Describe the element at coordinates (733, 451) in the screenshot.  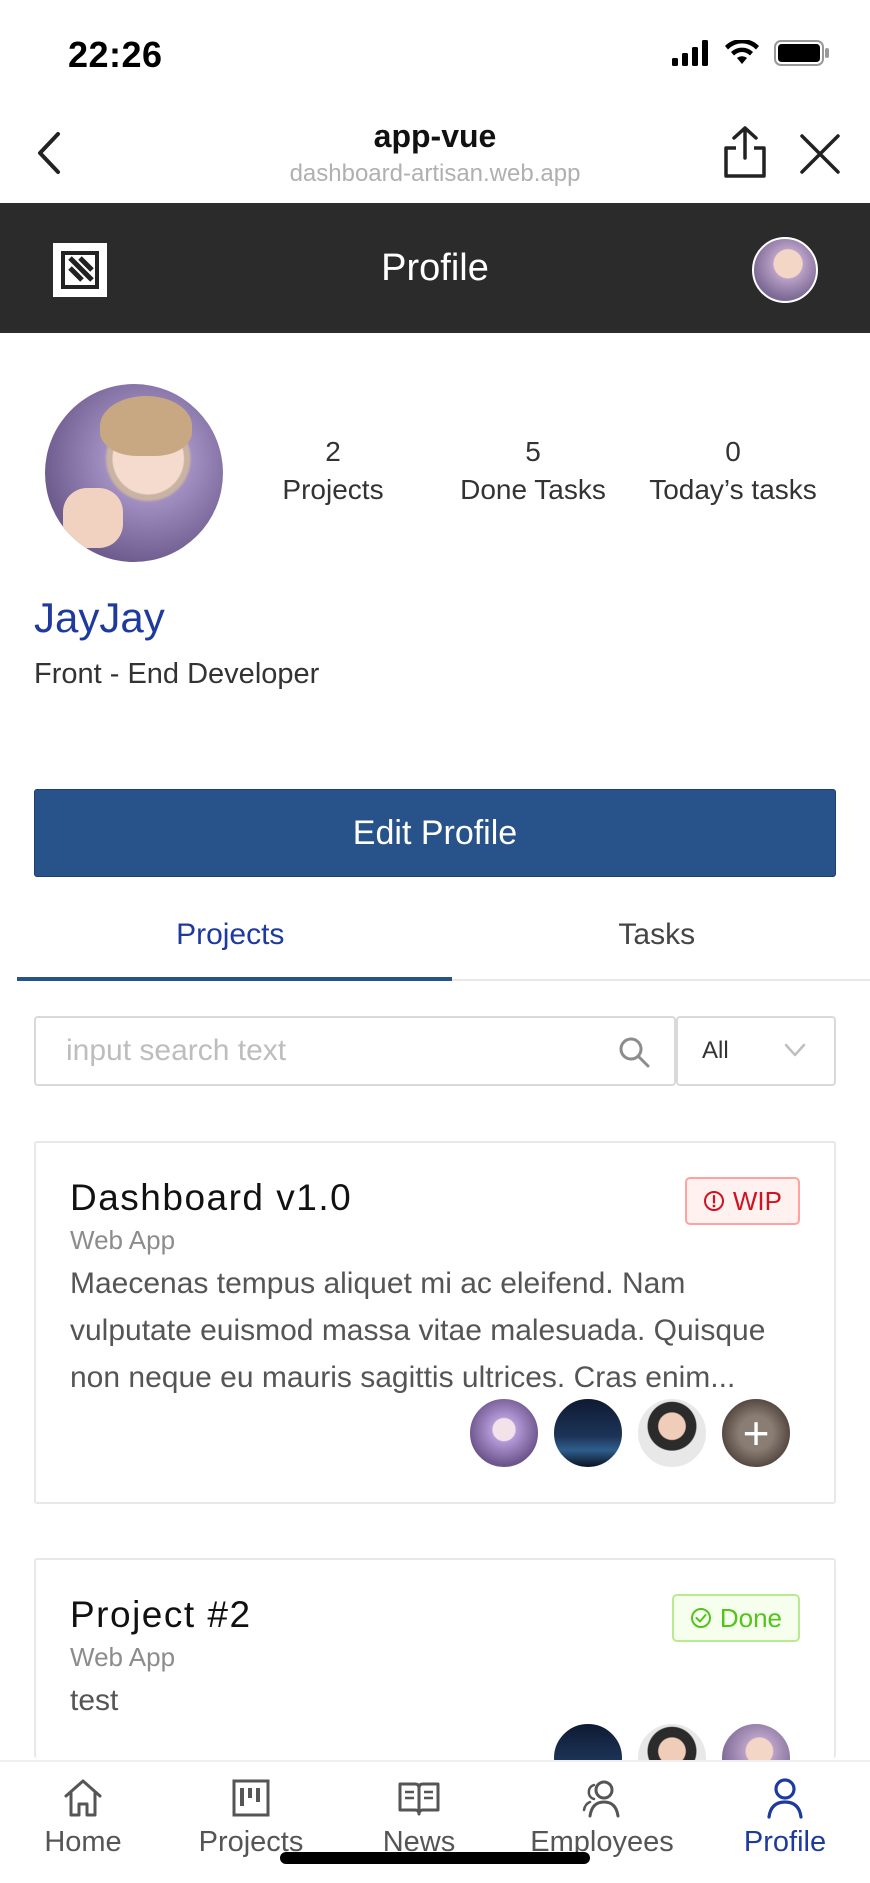
I see `stat-value: 0` at that location.